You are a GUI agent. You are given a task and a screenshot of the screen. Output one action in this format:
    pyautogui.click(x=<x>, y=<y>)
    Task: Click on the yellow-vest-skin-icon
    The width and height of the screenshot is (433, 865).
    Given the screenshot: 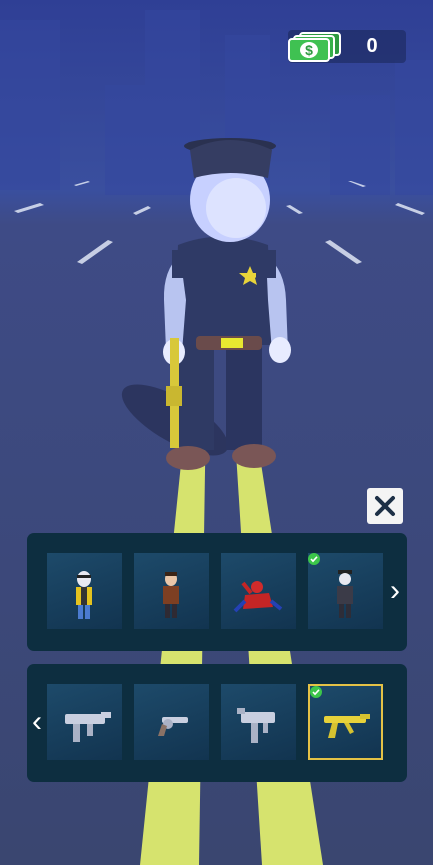 What is the action you would take?
    pyautogui.click(x=84, y=595)
    